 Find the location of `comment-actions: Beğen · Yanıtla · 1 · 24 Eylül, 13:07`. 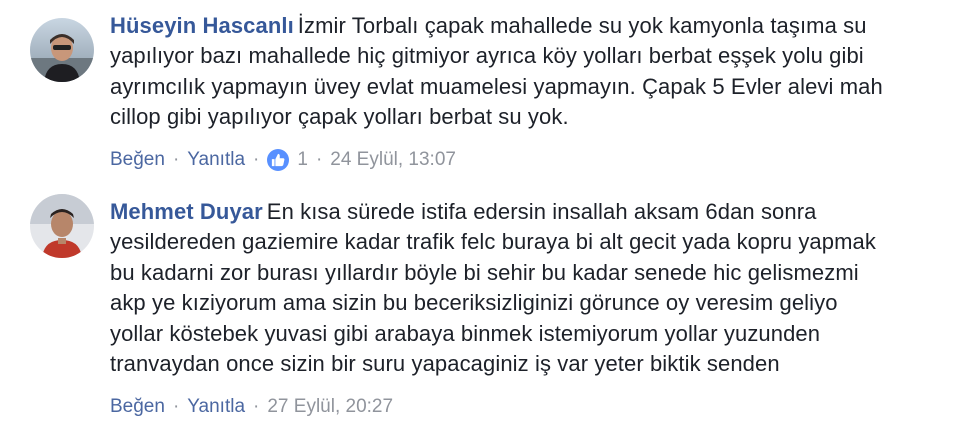

comment-actions: Beğen · Yanıtla · 1 · 24 Eylül, 13:07 is located at coordinates (283, 160).